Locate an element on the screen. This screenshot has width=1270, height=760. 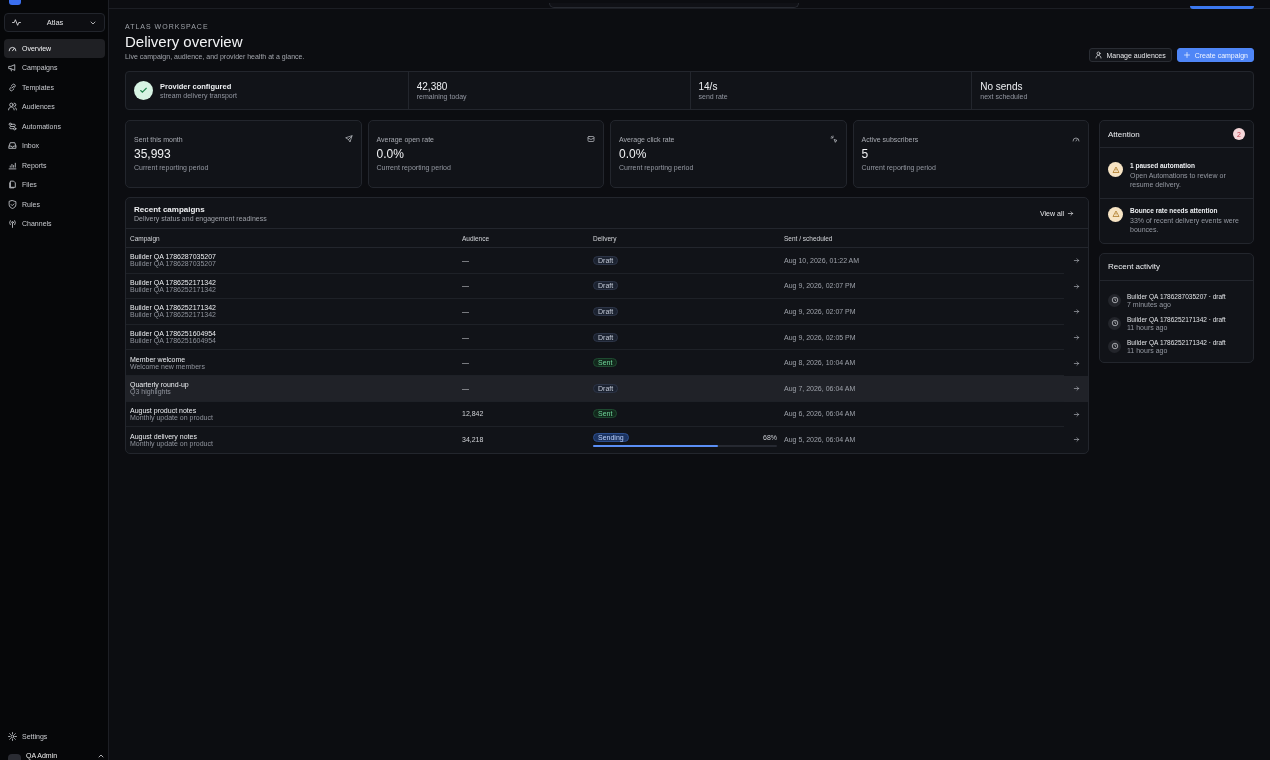
gear-icon is located at coordinates (12, 737).